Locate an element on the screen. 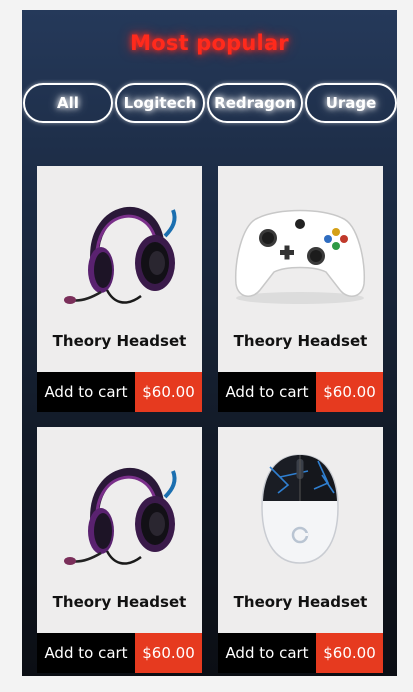 This screenshot has height=692, width=413. mouse-image is located at coordinates (300, 509).